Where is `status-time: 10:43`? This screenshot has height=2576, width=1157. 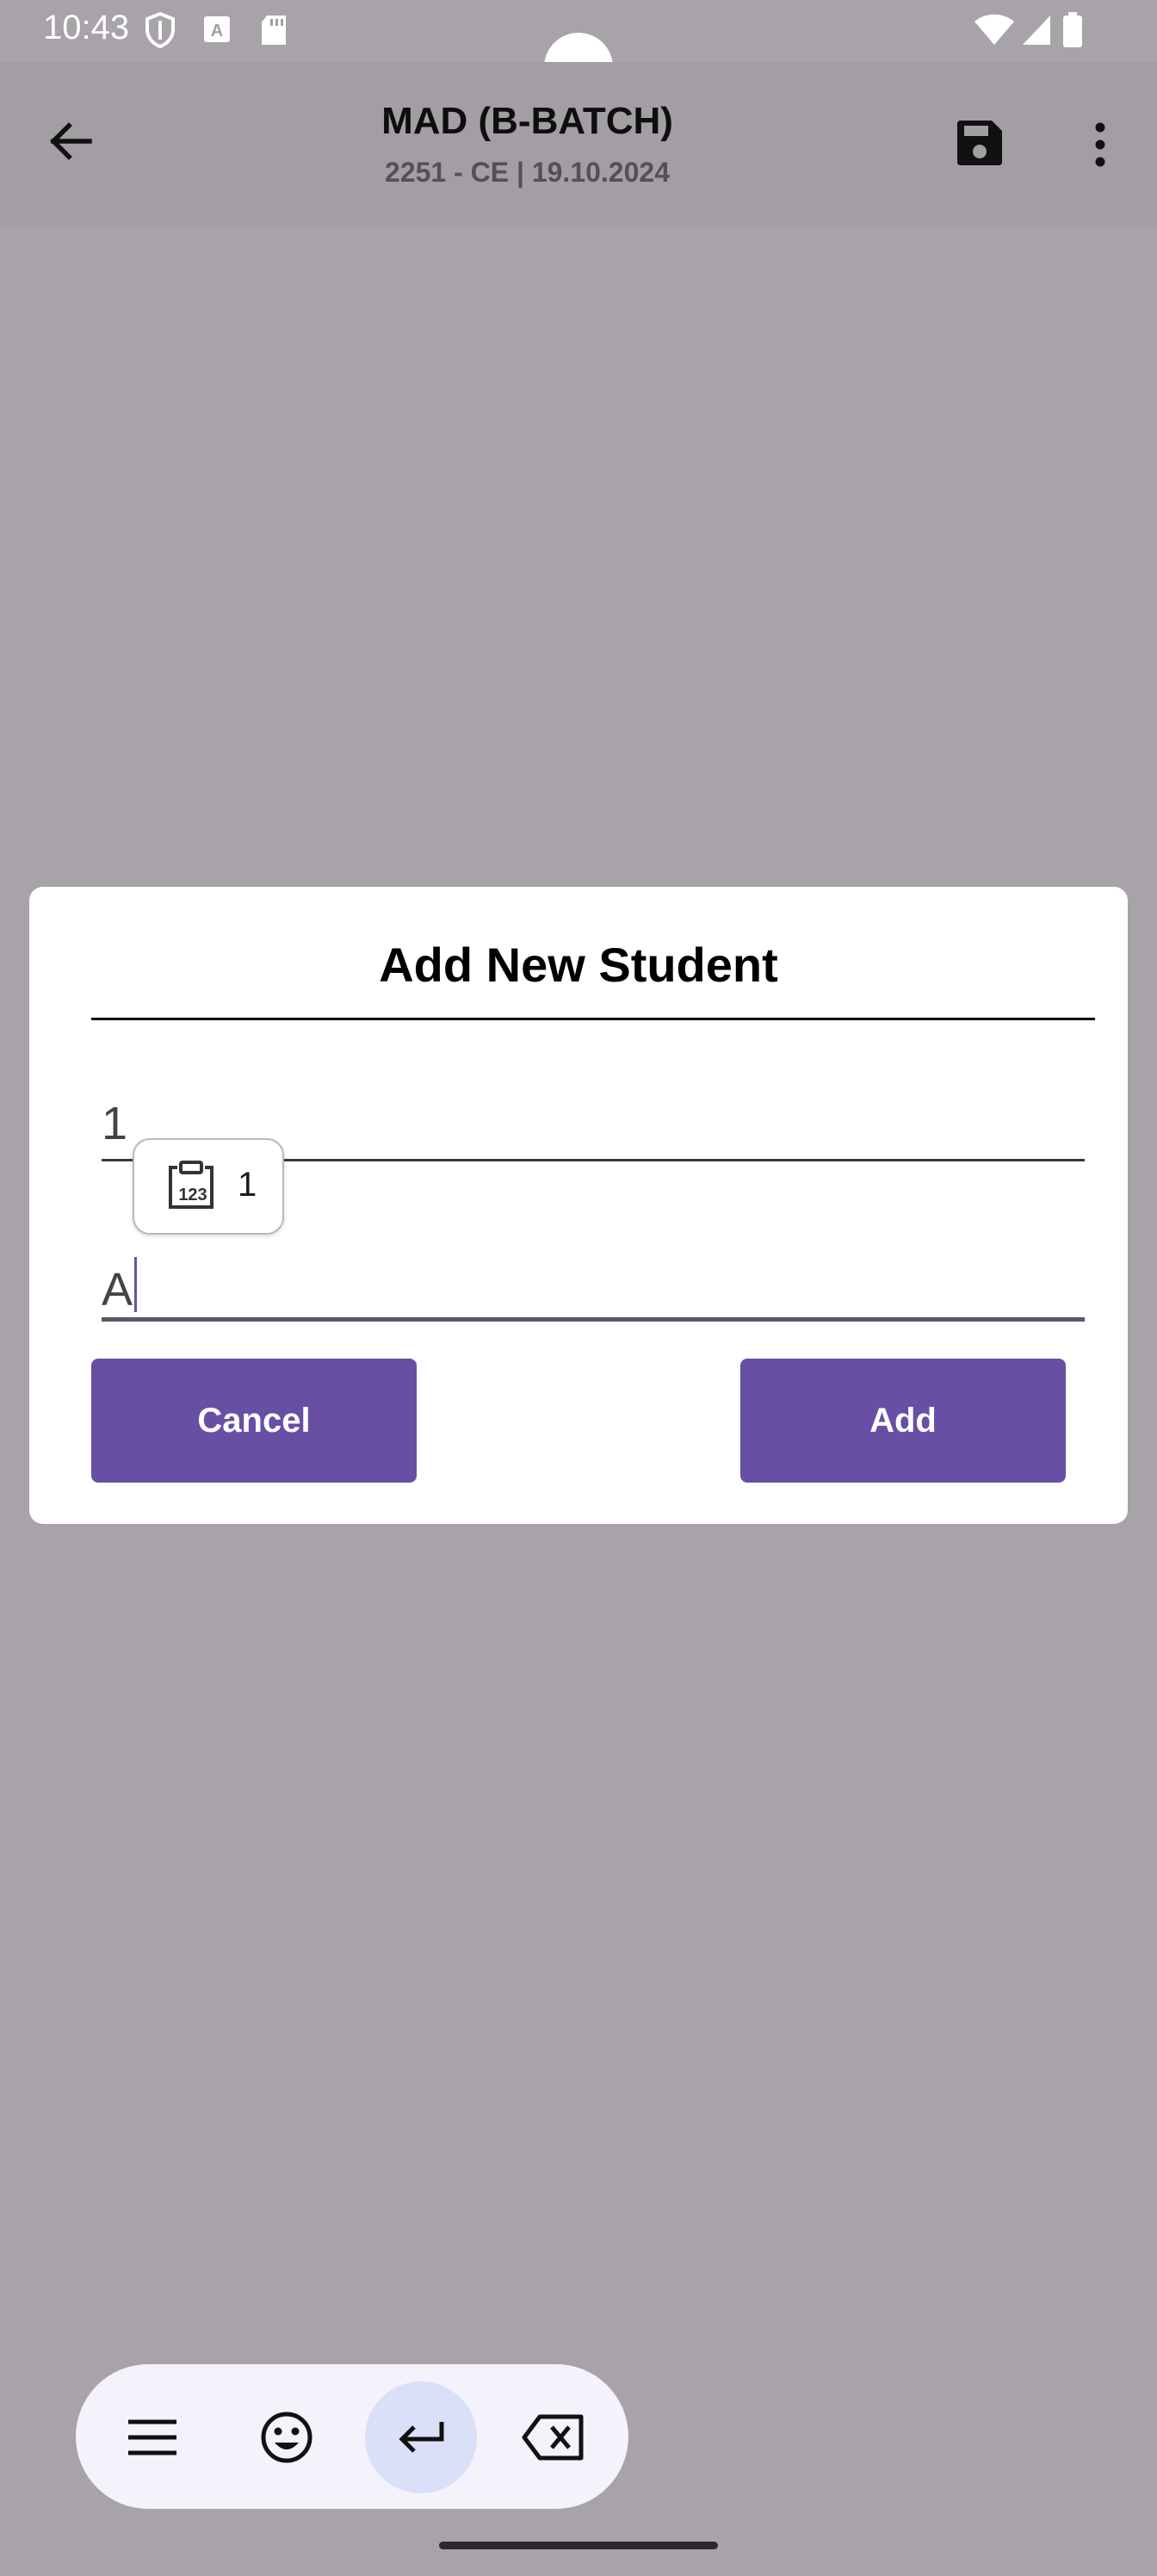 status-time: 10:43 is located at coordinates (86, 27).